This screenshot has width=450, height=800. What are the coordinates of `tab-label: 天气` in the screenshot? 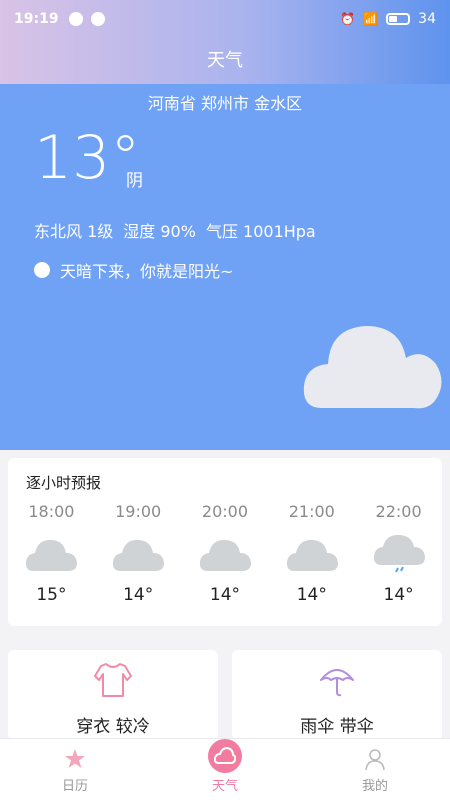 It's located at (224, 786).